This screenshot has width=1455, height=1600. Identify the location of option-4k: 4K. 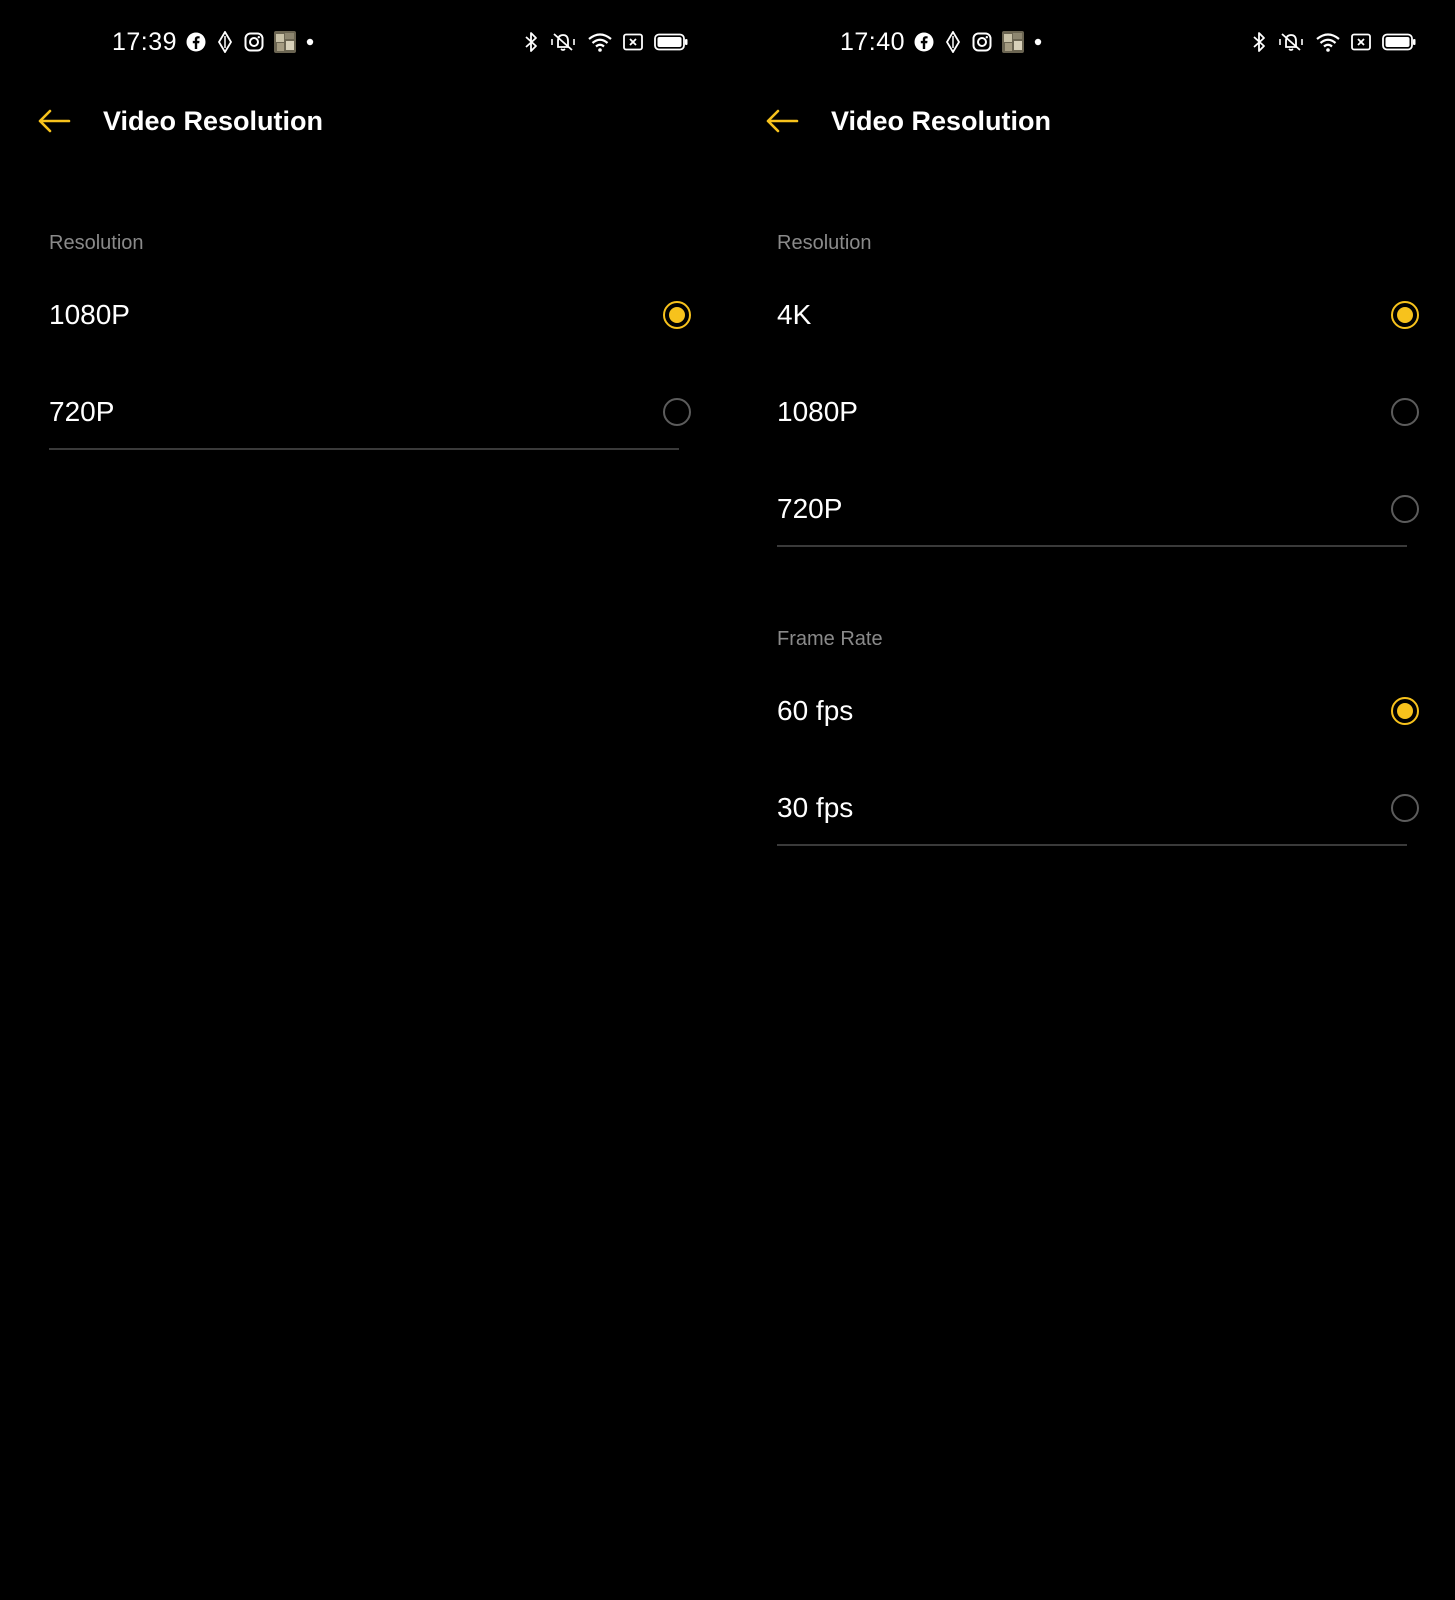
(1098, 326).